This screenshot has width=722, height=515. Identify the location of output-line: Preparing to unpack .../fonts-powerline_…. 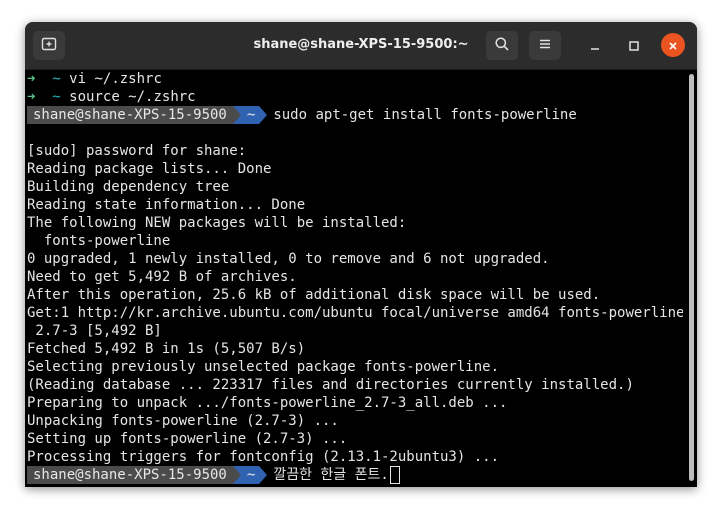
(267, 403).